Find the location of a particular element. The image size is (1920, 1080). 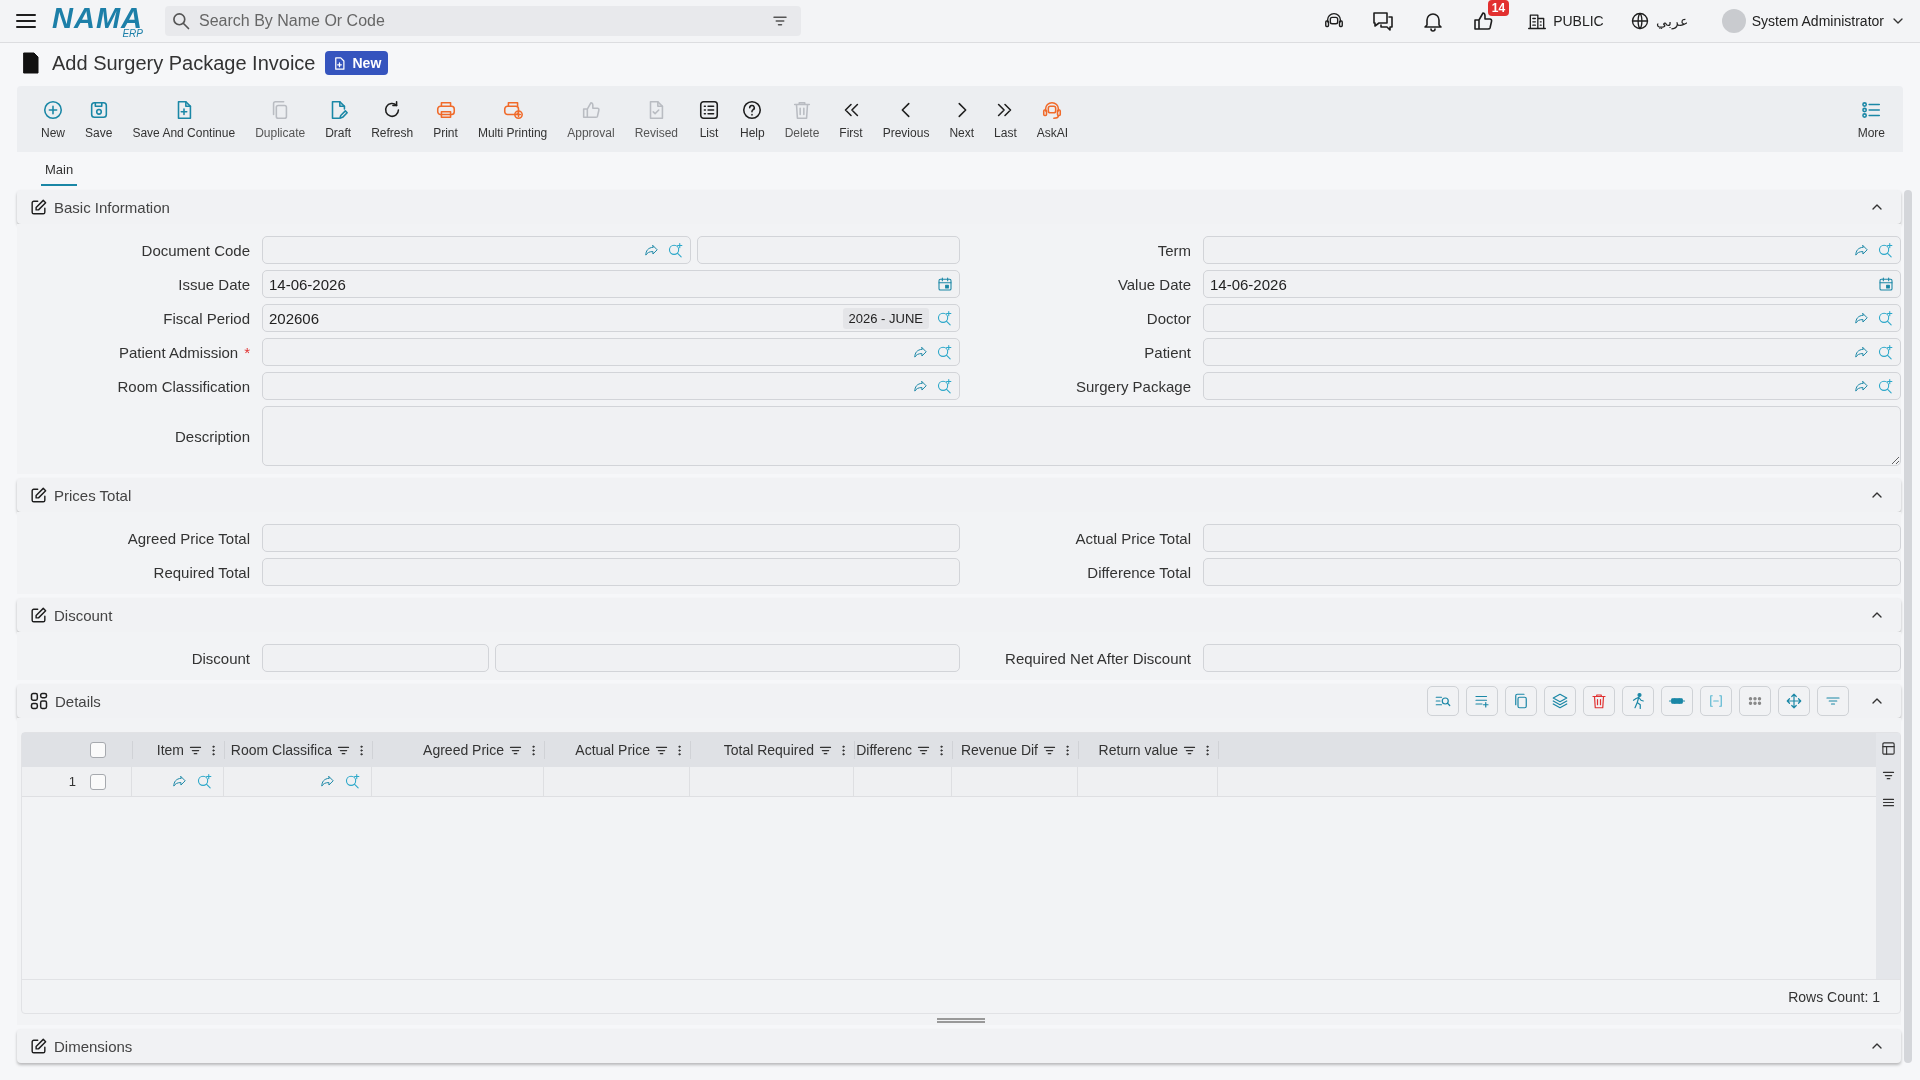

company-name: PUBLIC is located at coordinates (1578, 21).